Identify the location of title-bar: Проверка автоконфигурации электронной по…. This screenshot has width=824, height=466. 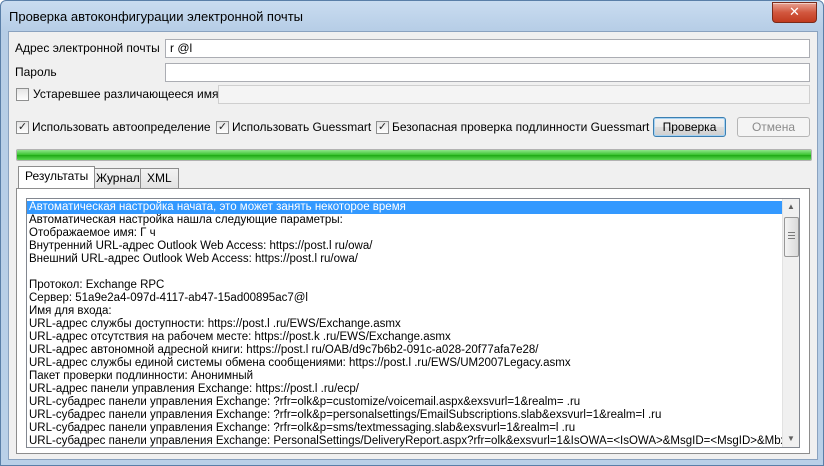
(412, 16).